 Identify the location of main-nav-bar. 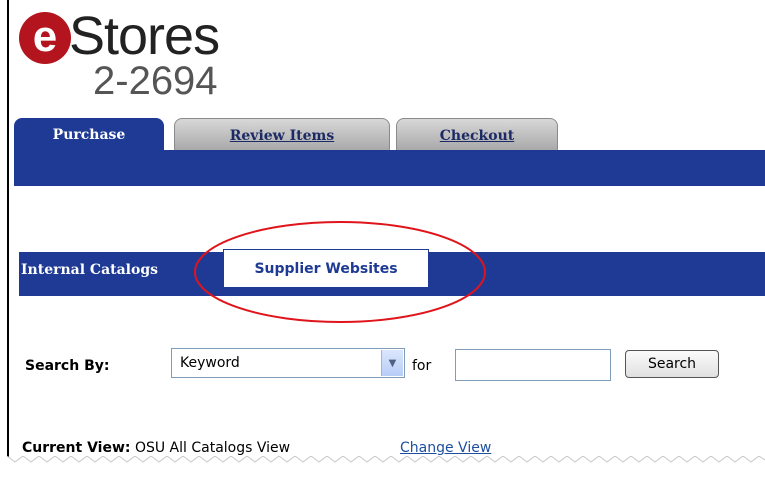
(389, 168).